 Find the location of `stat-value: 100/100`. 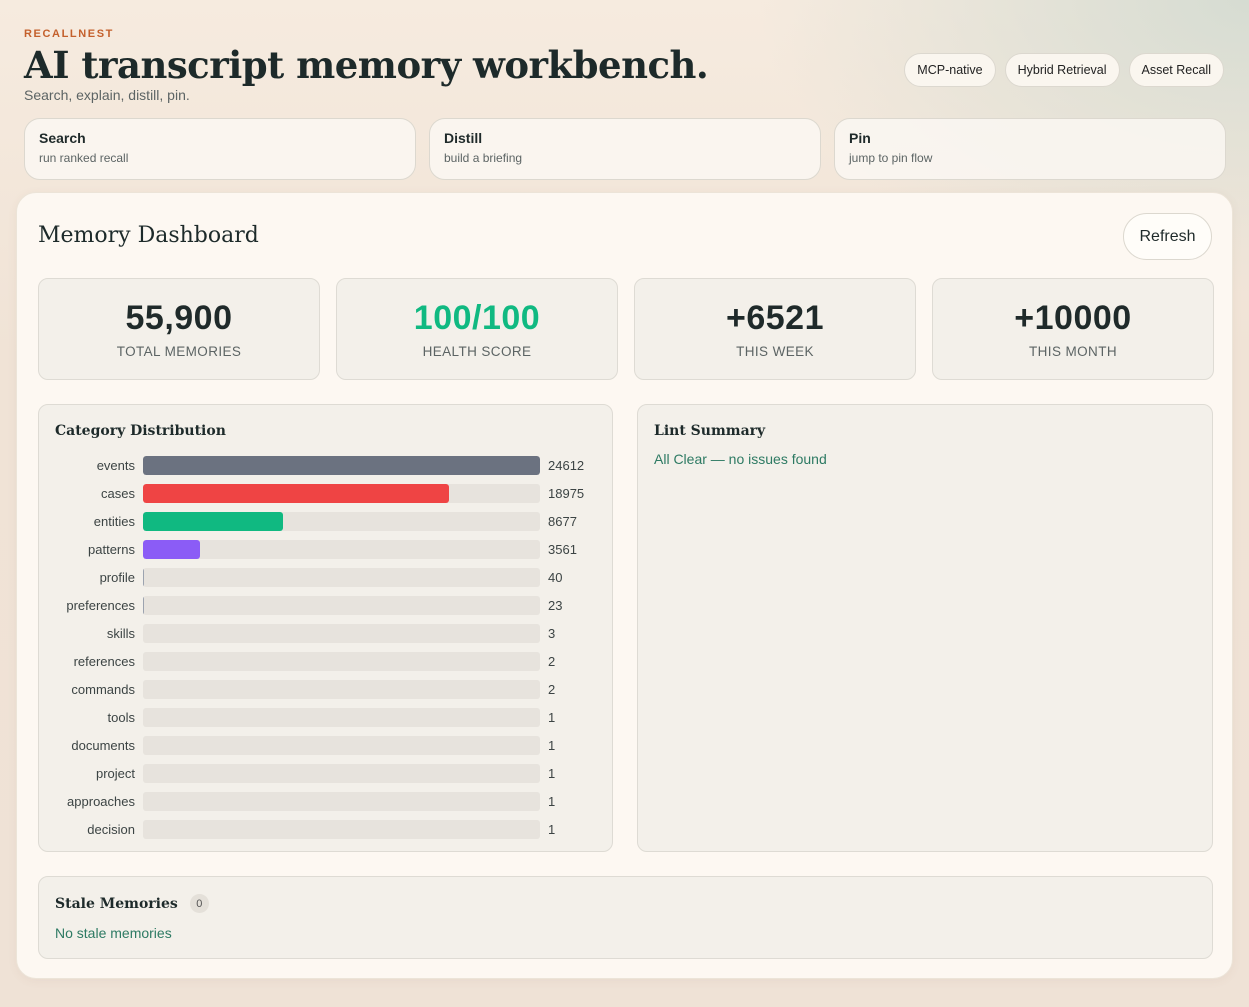

stat-value: 100/100 is located at coordinates (477, 318).